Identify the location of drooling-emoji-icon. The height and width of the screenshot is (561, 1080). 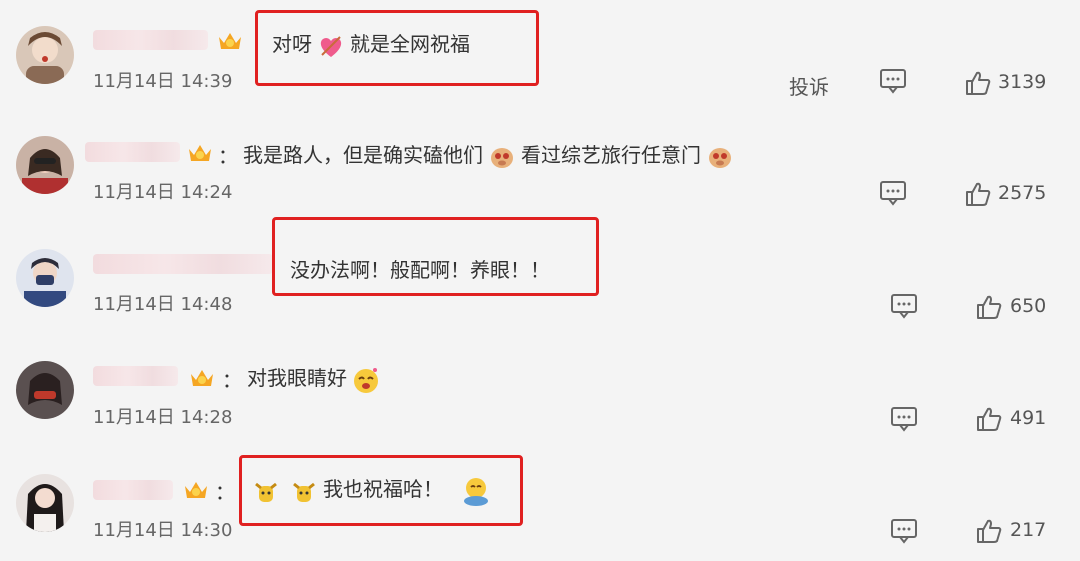
(366, 380).